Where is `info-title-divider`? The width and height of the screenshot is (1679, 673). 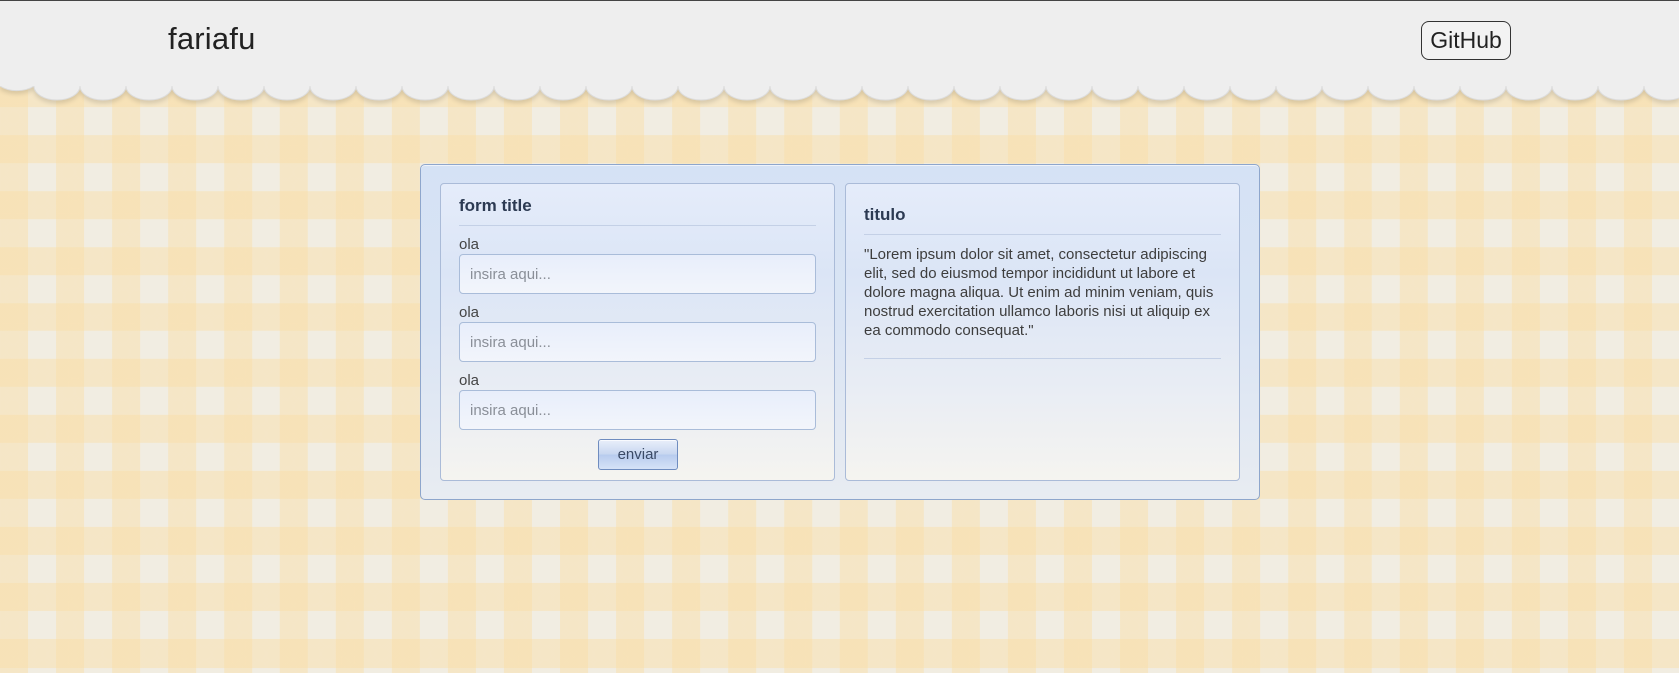 info-title-divider is located at coordinates (1042, 234).